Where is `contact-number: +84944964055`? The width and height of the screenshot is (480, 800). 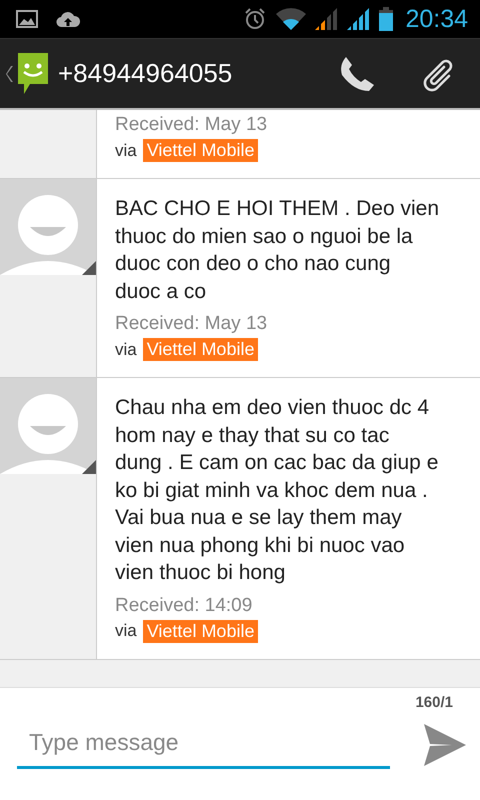 contact-number: +84944964055 is located at coordinates (145, 73).